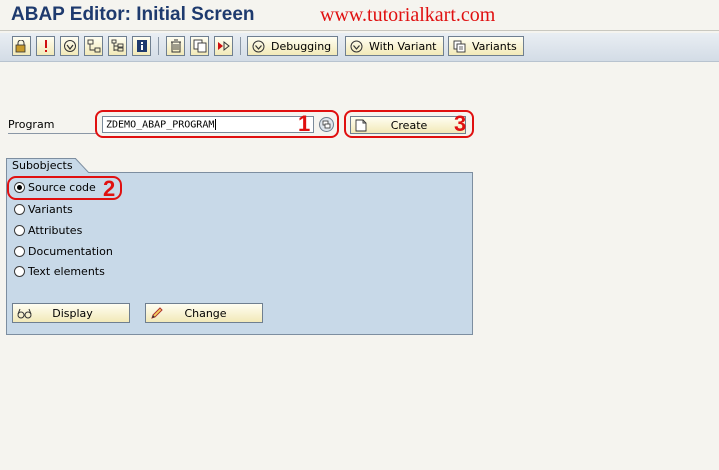  I want to click on change-label: Change, so click(205, 313).